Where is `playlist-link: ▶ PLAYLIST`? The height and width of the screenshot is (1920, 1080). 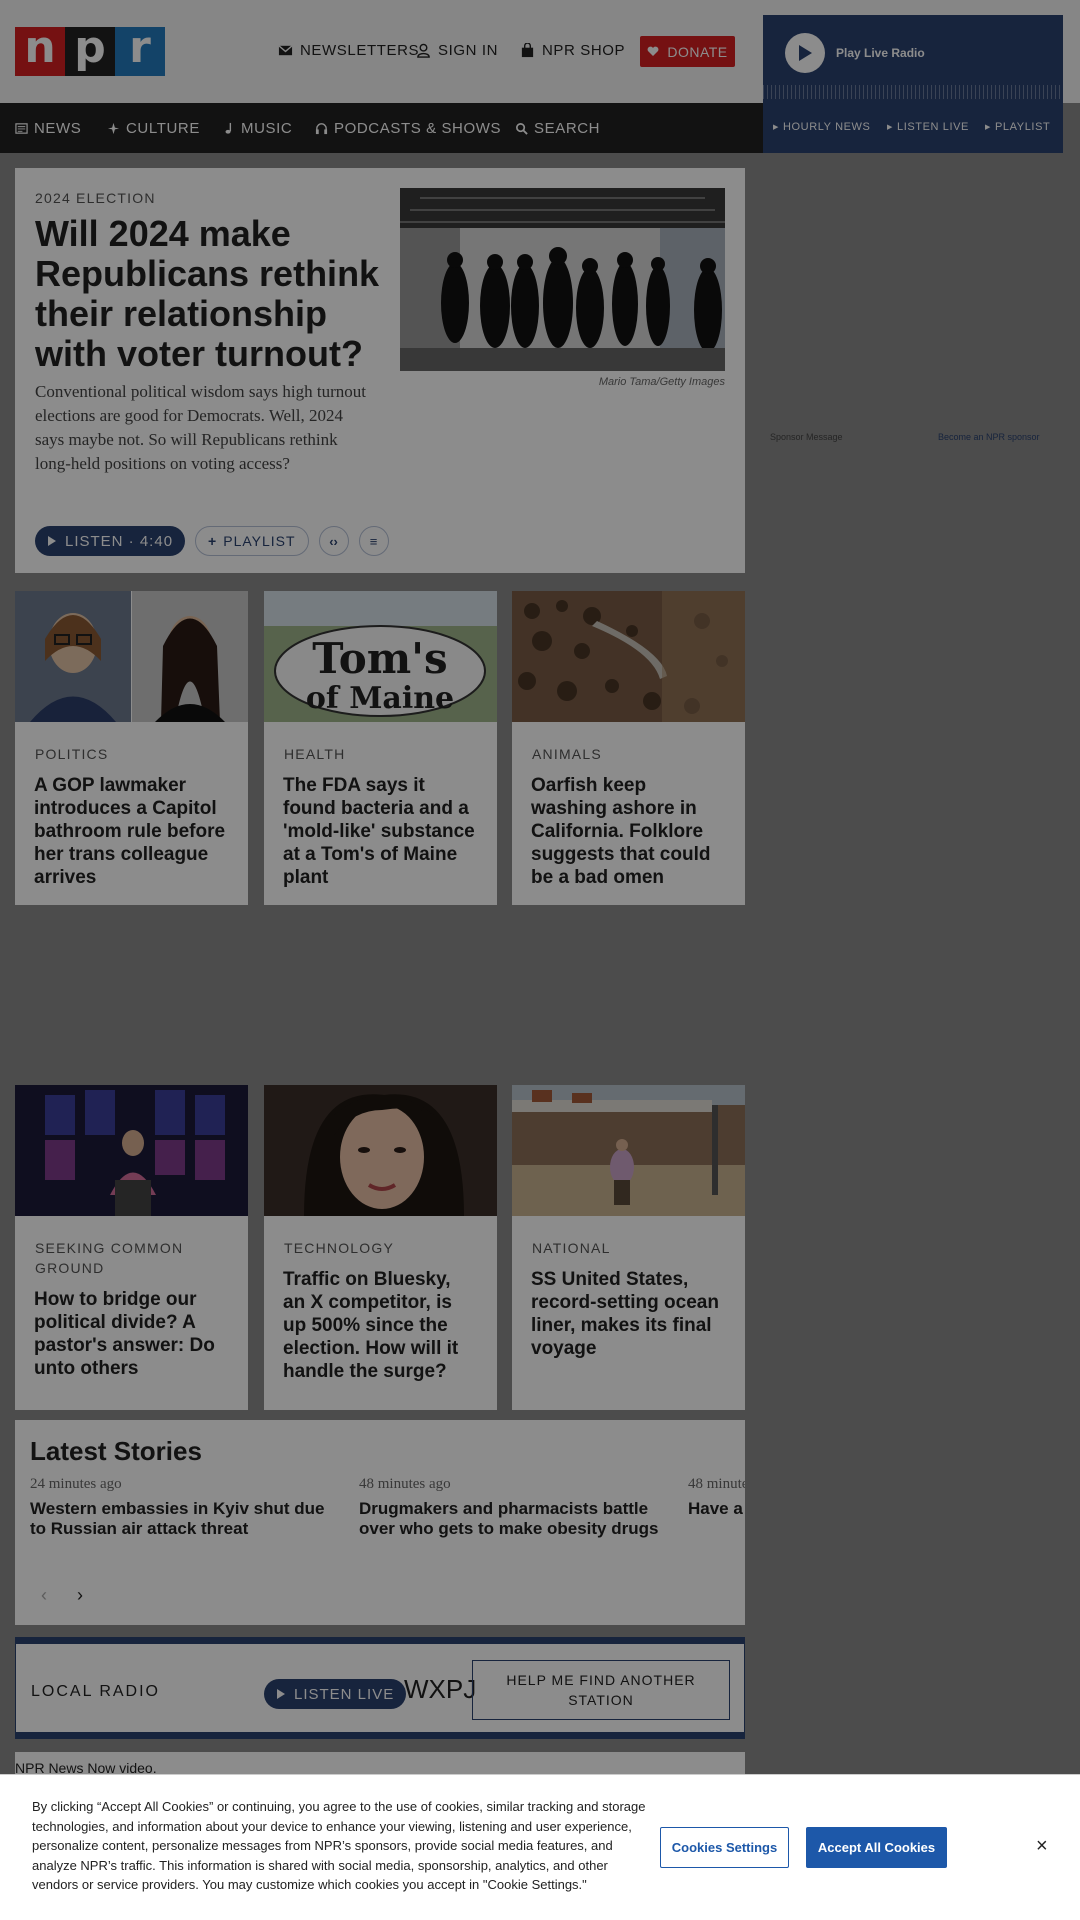 playlist-link: ▶ PLAYLIST is located at coordinates (1017, 127).